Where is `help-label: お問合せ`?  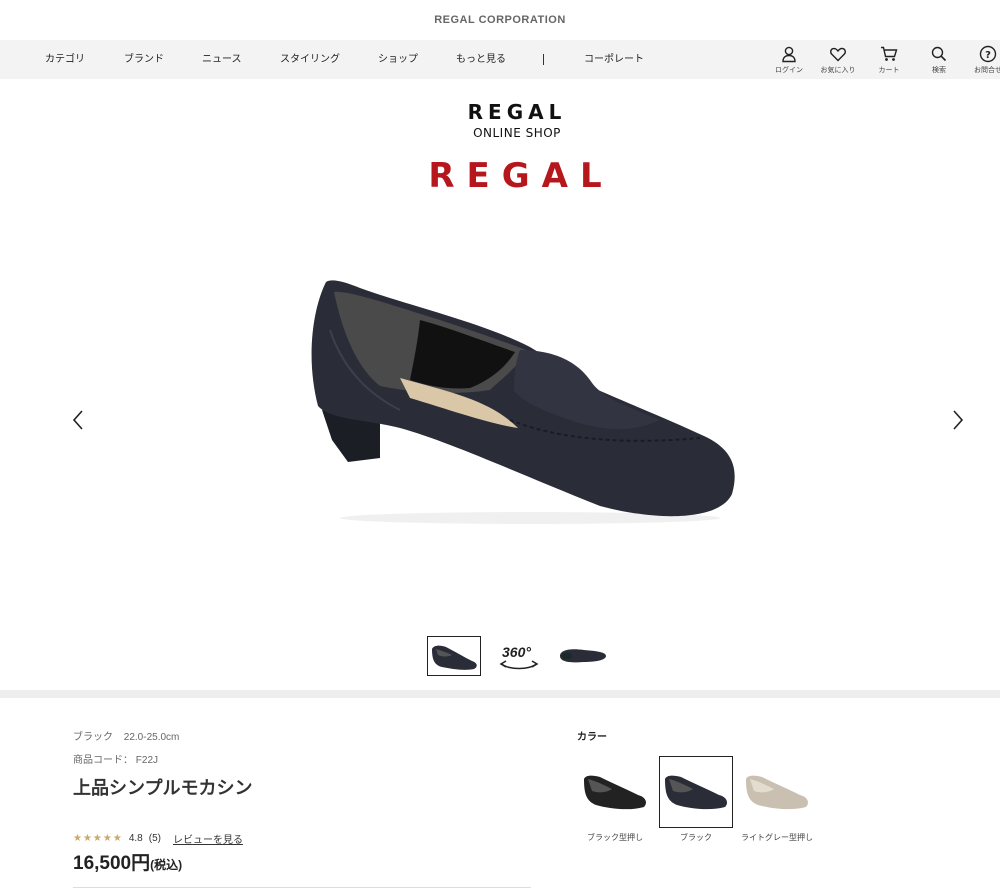
help-label: お問合せ is located at coordinates (987, 70).